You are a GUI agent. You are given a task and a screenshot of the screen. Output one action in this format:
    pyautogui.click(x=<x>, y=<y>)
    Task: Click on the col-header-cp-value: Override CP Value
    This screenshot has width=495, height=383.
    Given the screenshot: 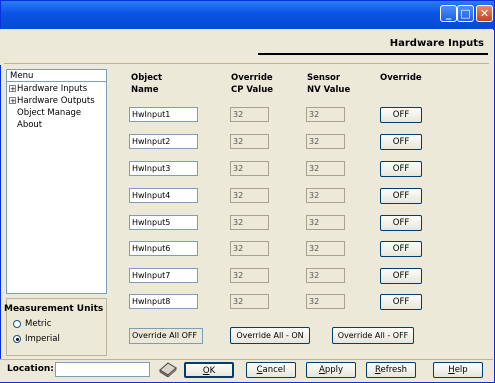 What is the action you would take?
    pyautogui.click(x=252, y=84)
    